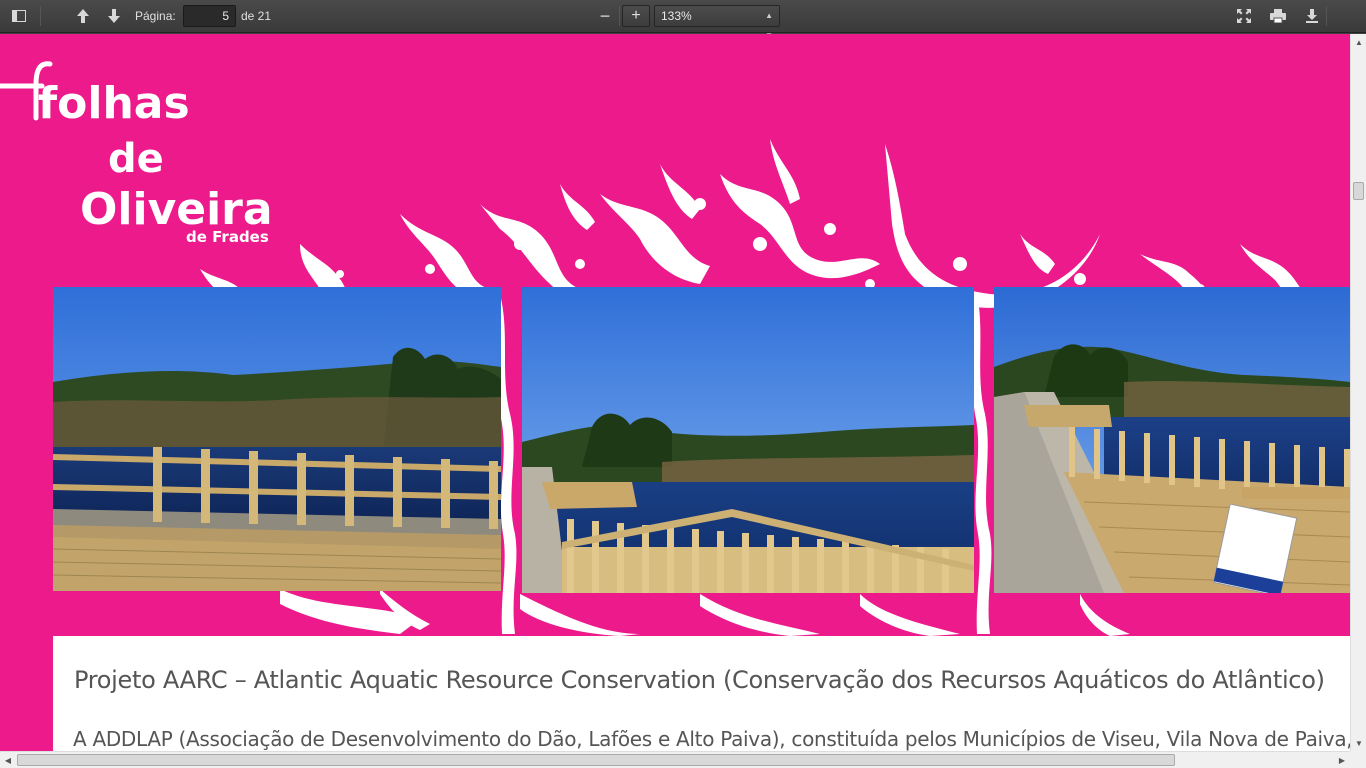 The image size is (1366, 768). Describe the element at coordinates (1358, 392) in the screenshot. I see `vertical-scrollbar: ▲ ▼` at that location.